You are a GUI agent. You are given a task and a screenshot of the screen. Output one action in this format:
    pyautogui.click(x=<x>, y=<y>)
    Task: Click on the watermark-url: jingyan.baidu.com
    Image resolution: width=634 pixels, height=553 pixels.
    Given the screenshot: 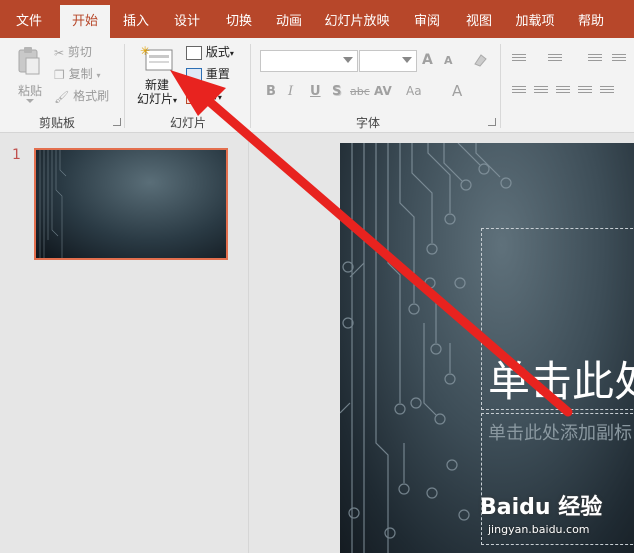 What is the action you would take?
    pyautogui.click(x=539, y=529)
    